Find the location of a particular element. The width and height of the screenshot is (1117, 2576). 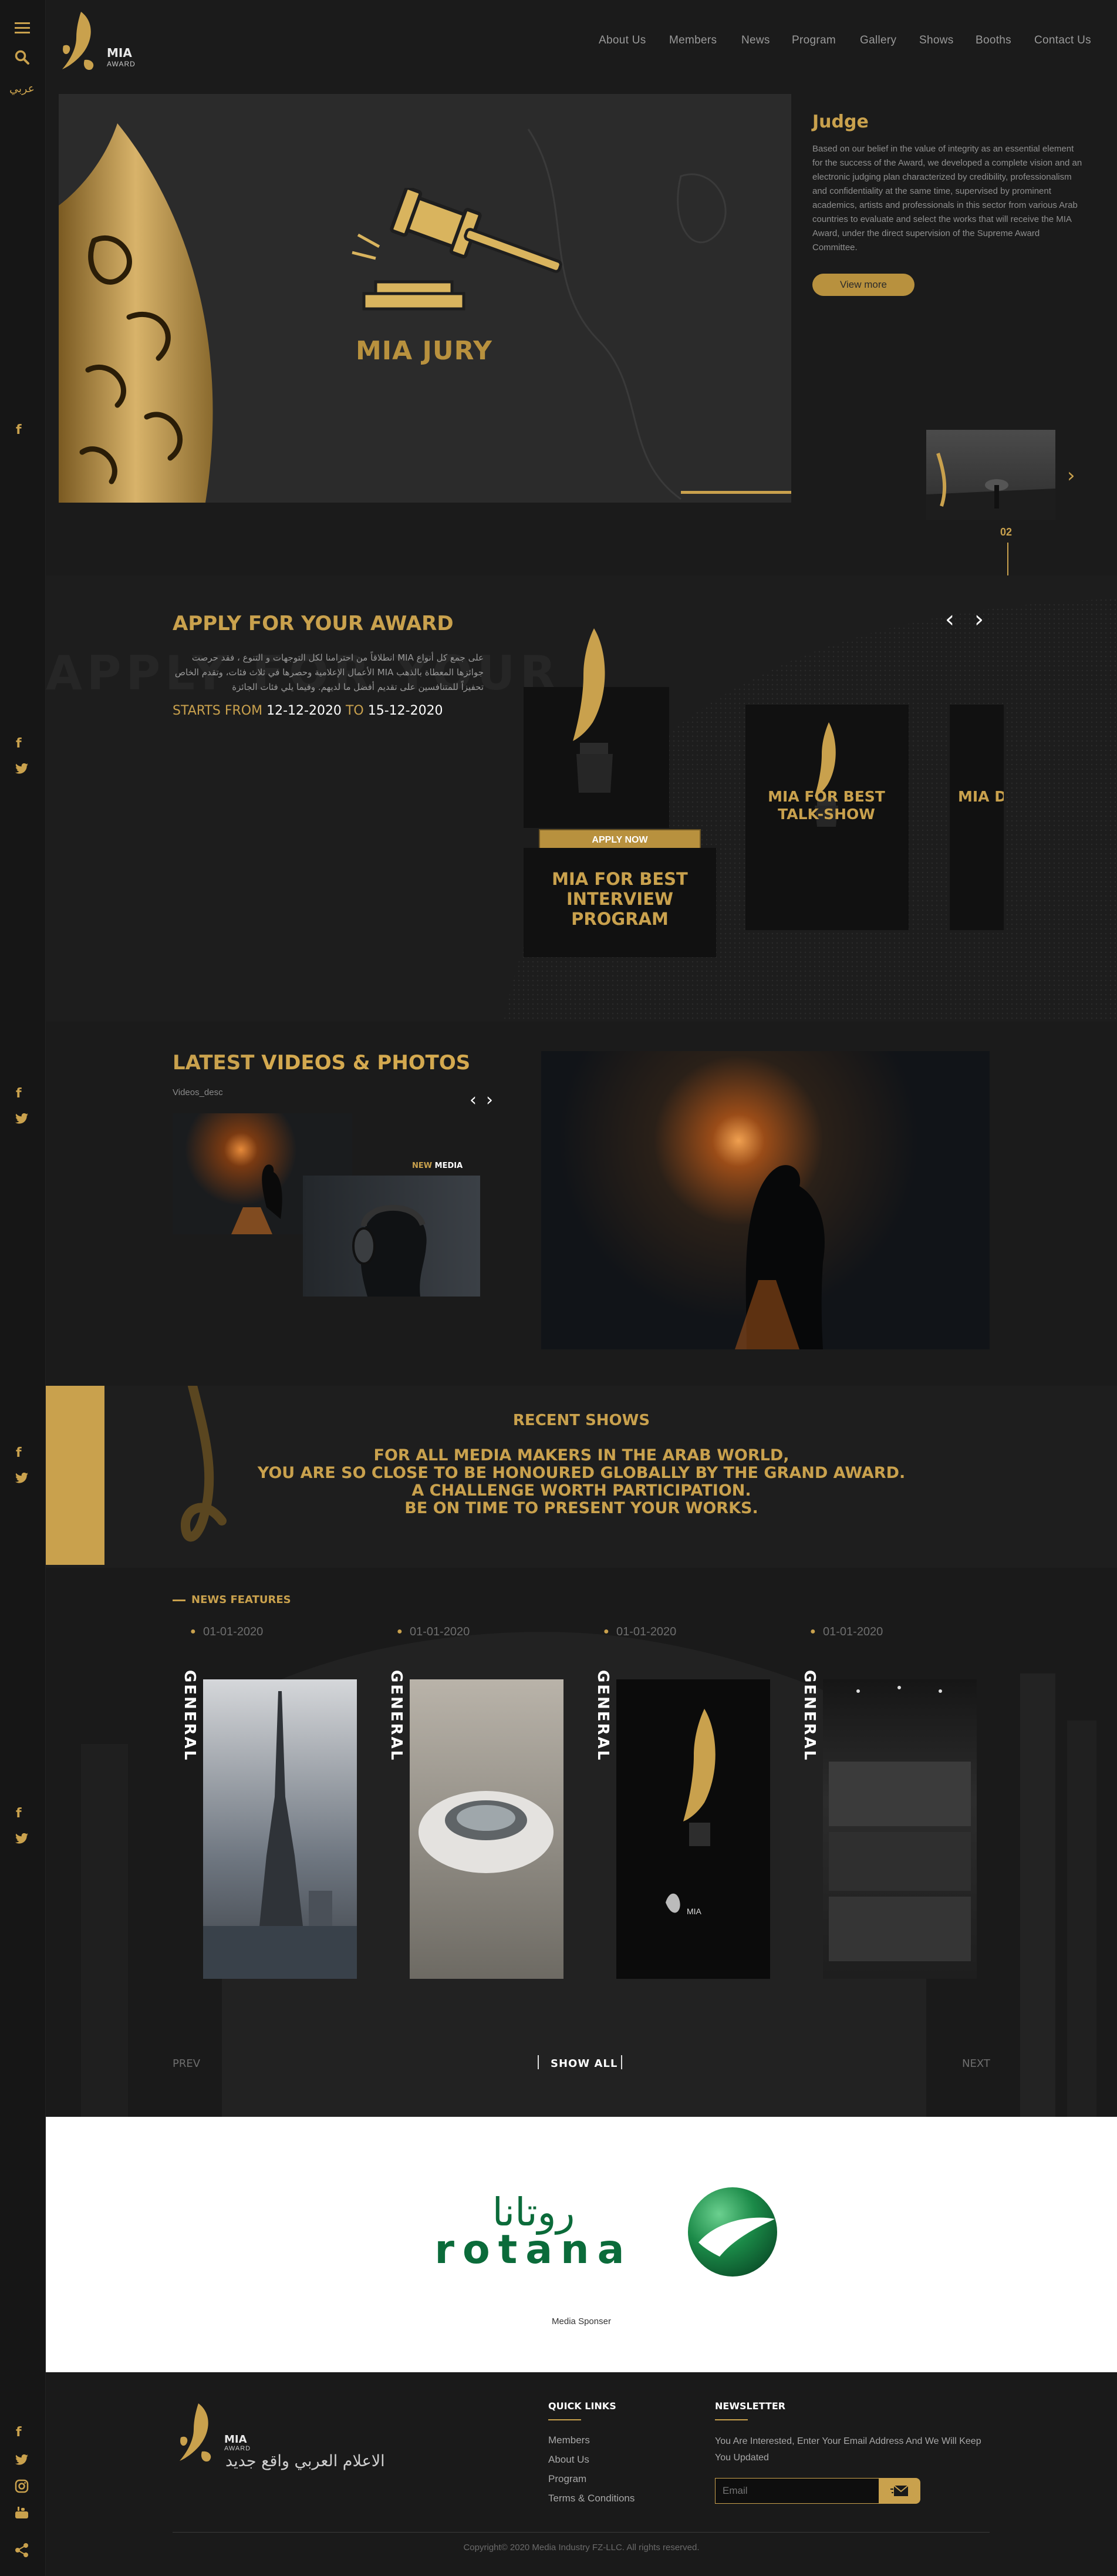

new-media-label: NEW MEDIA is located at coordinates (437, 1165).